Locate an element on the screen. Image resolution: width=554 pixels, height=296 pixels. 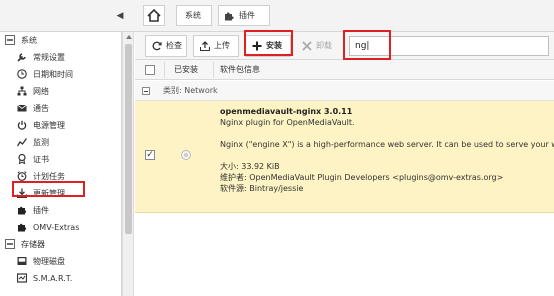
home-icon is located at coordinates (154, 15).